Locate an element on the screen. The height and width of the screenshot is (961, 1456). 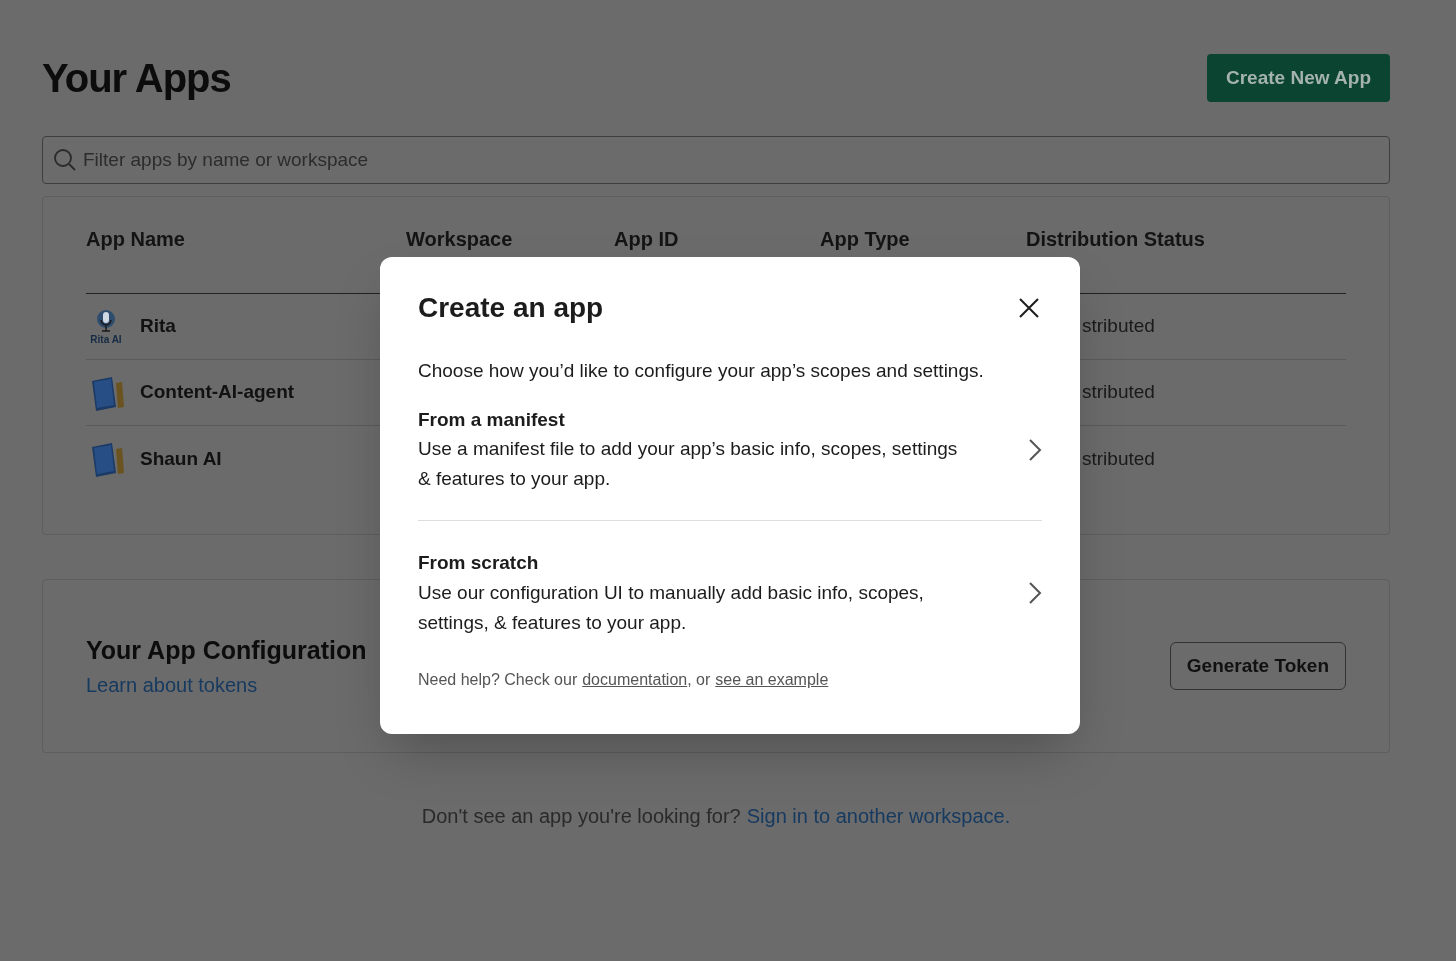
microphone-icon is located at coordinates (106, 321).